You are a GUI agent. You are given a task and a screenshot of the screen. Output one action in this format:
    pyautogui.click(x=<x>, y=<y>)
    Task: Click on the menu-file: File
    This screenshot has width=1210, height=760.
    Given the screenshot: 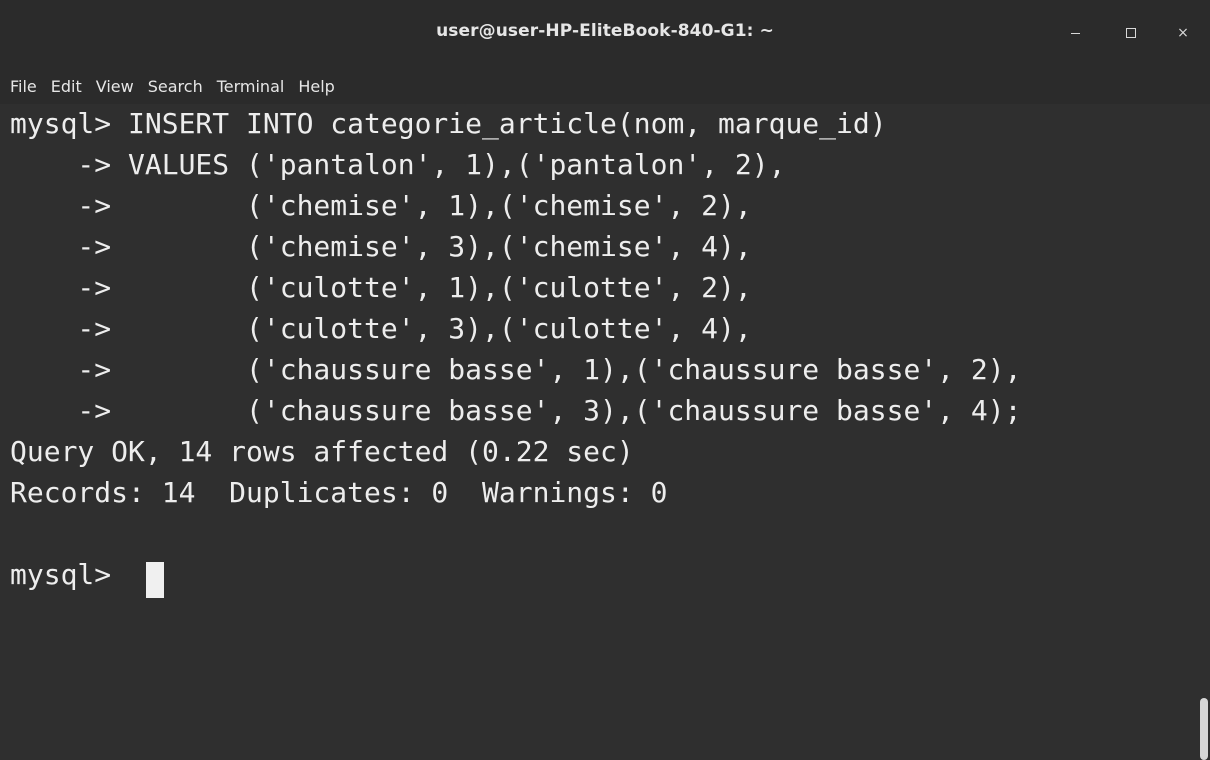 What is the action you would take?
    pyautogui.click(x=23, y=86)
    